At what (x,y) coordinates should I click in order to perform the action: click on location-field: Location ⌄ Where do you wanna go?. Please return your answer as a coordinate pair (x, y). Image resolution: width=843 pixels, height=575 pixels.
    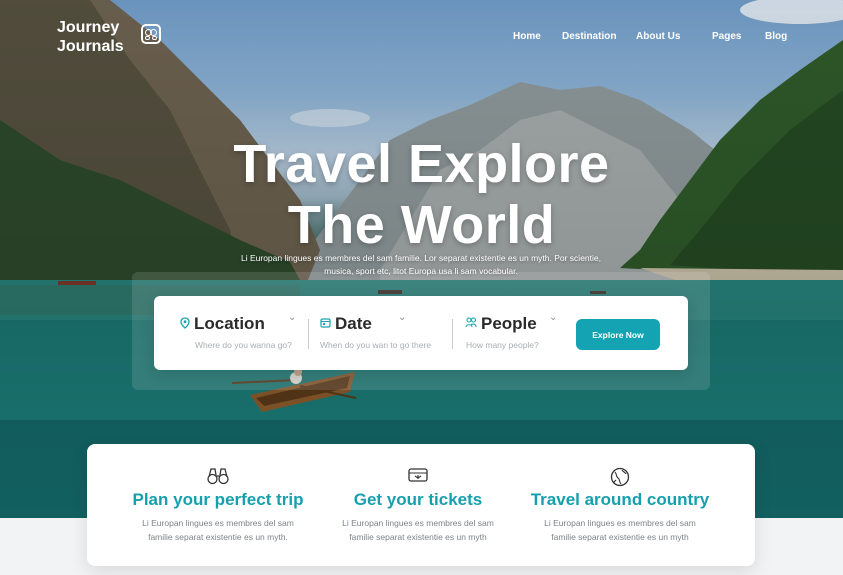
    Looking at the image, I should click on (243, 333).